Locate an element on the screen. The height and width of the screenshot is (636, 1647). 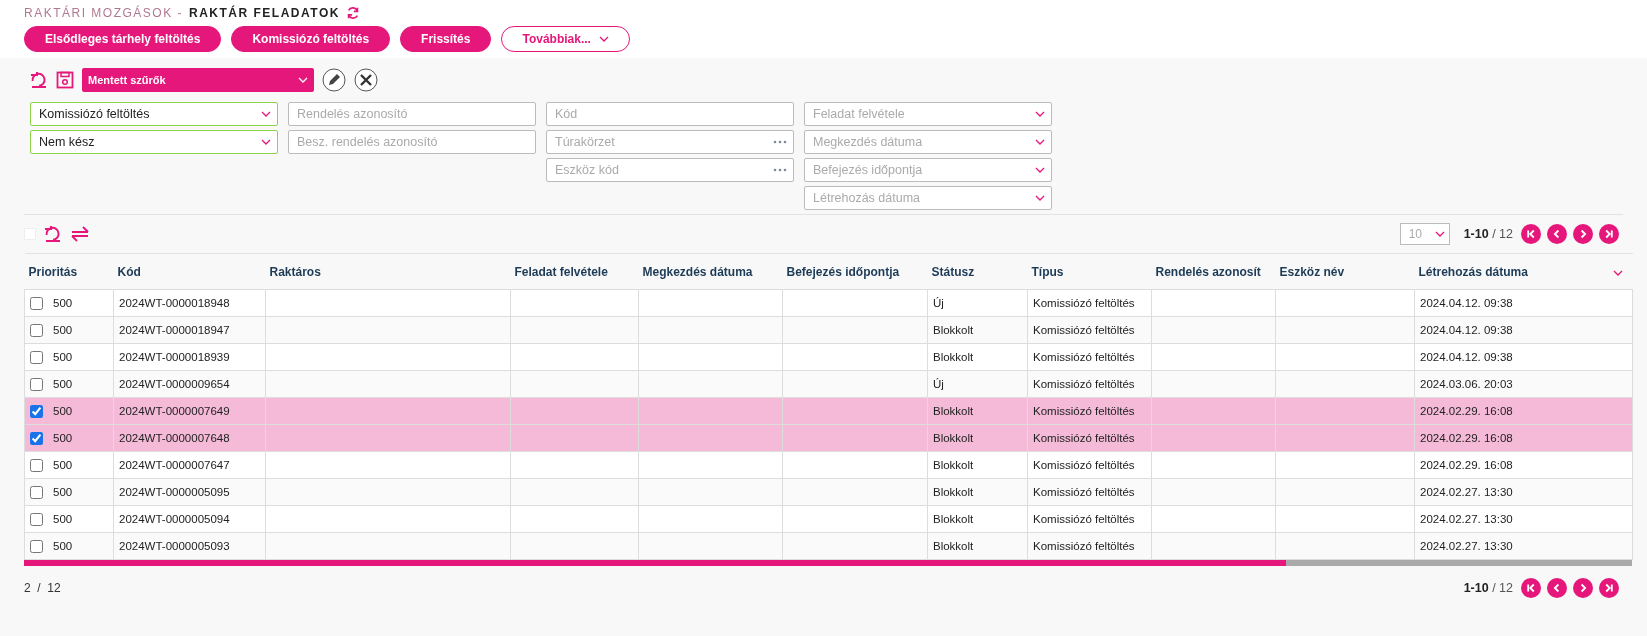
action-button: Elsődleges tárhely feltöltés is located at coordinates (123, 39).